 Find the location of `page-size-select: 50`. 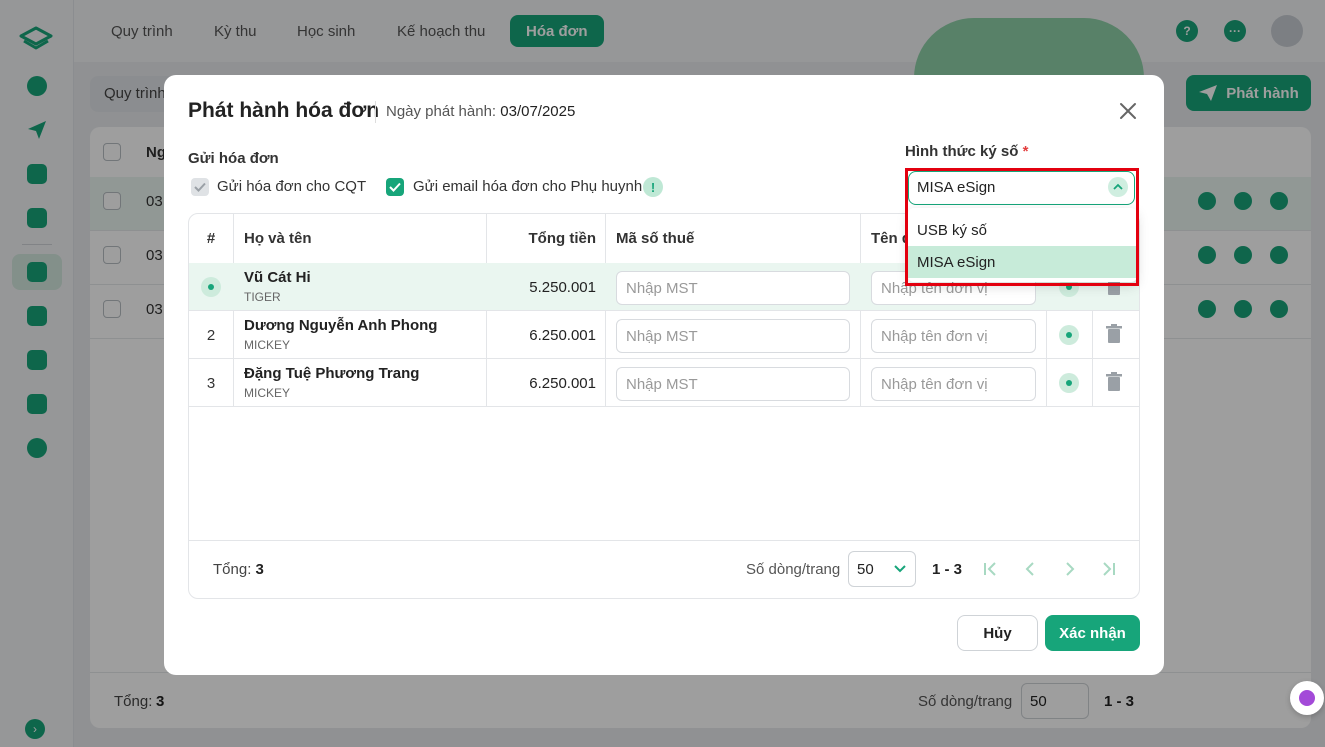

page-size-select: 50 is located at coordinates (882, 569).